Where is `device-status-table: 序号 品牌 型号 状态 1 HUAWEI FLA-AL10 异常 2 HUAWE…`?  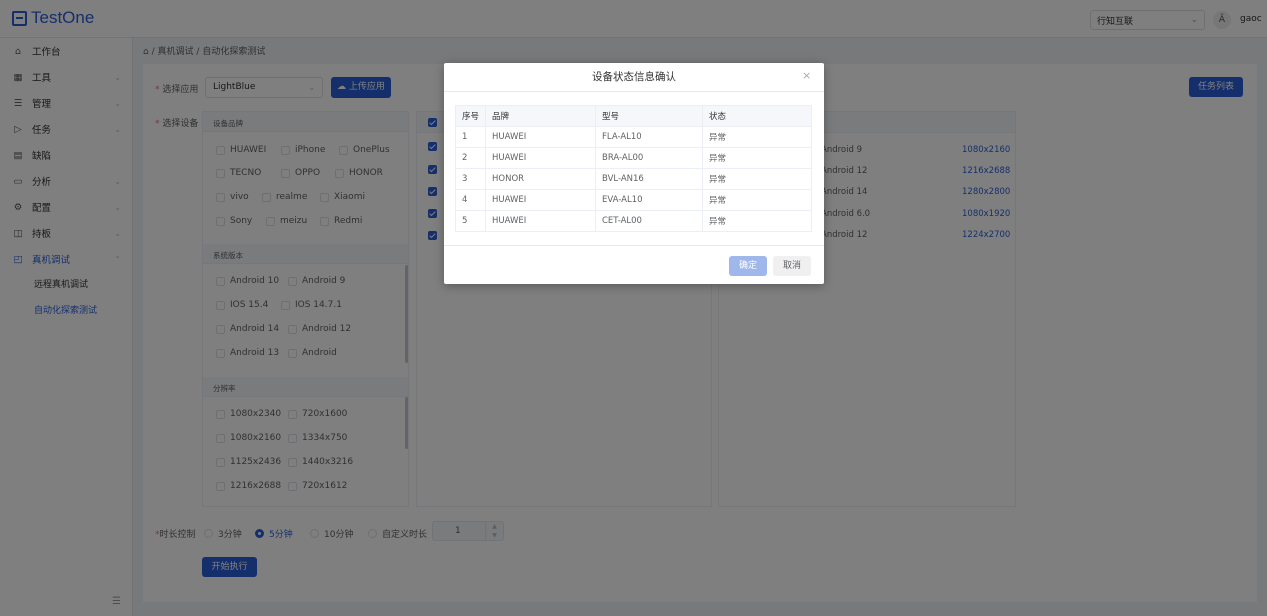
device-status-table: 序号 品牌 型号 状态 1 HUAWEI FLA-AL10 异常 2 HUAWE… is located at coordinates (633, 168).